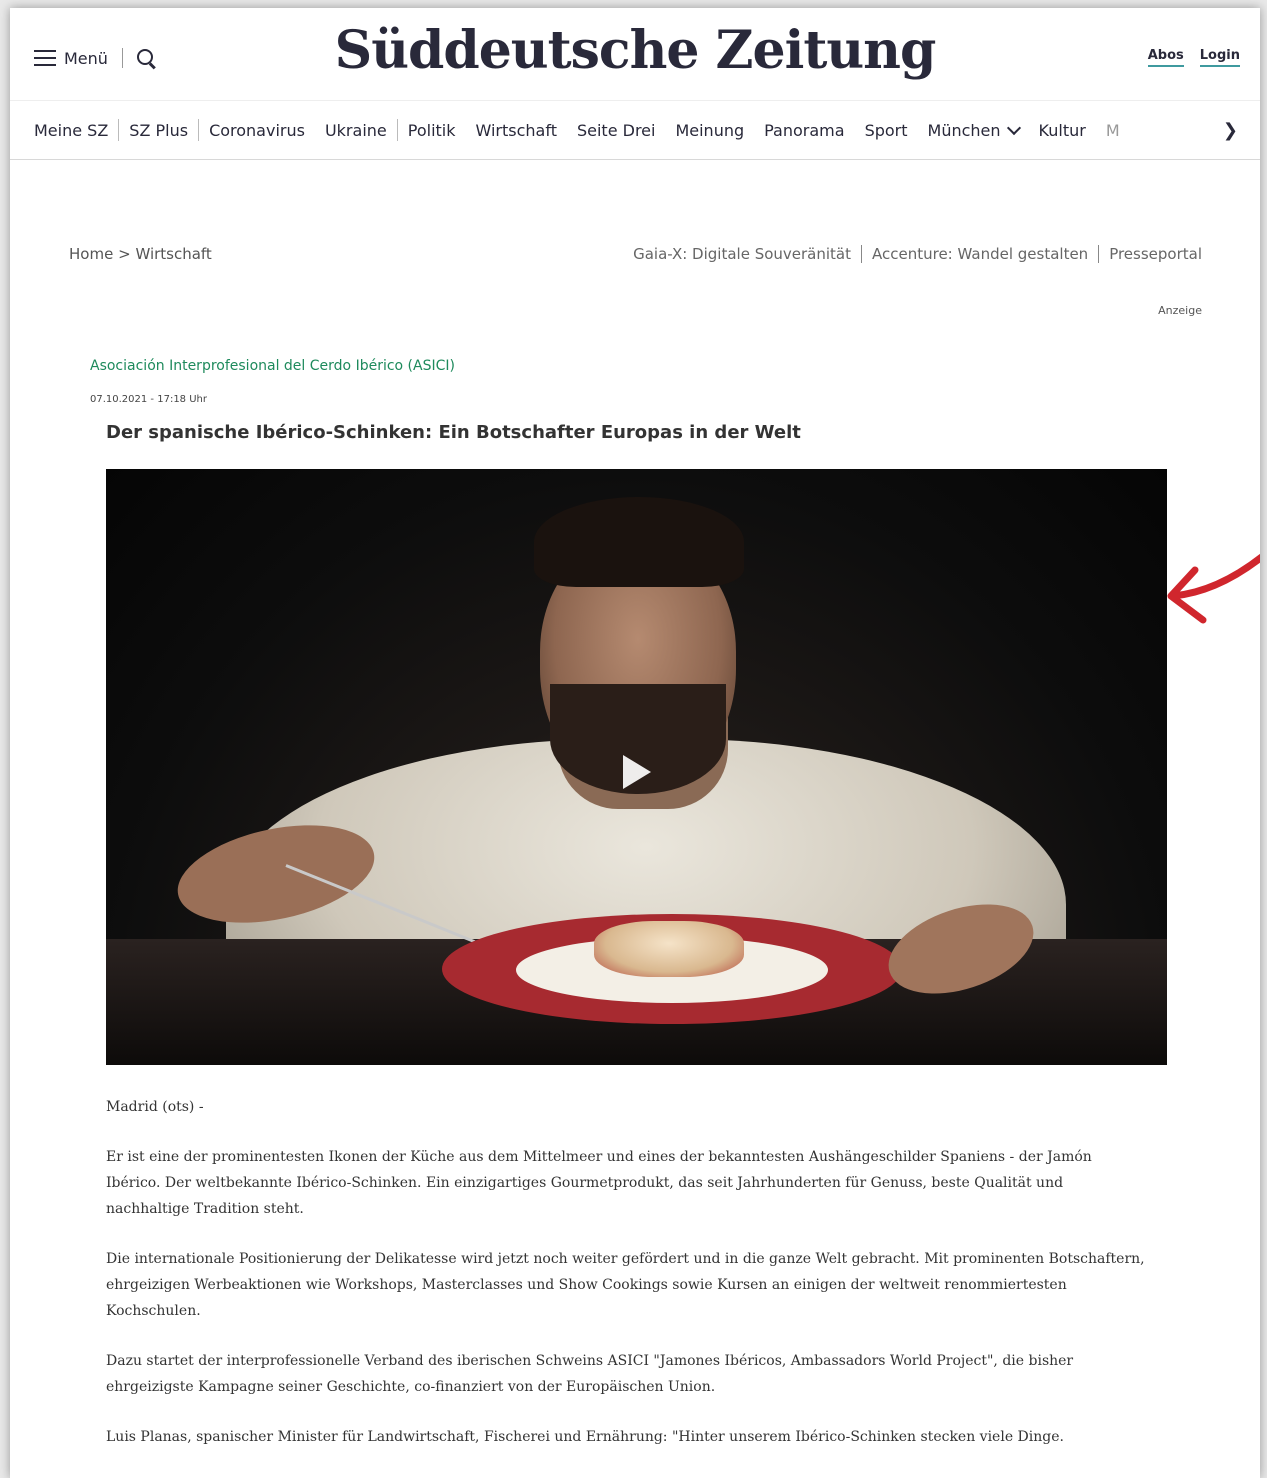 The width and height of the screenshot is (1267, 1478). I want to click on abos-link: Abos, so click(1165, 57).